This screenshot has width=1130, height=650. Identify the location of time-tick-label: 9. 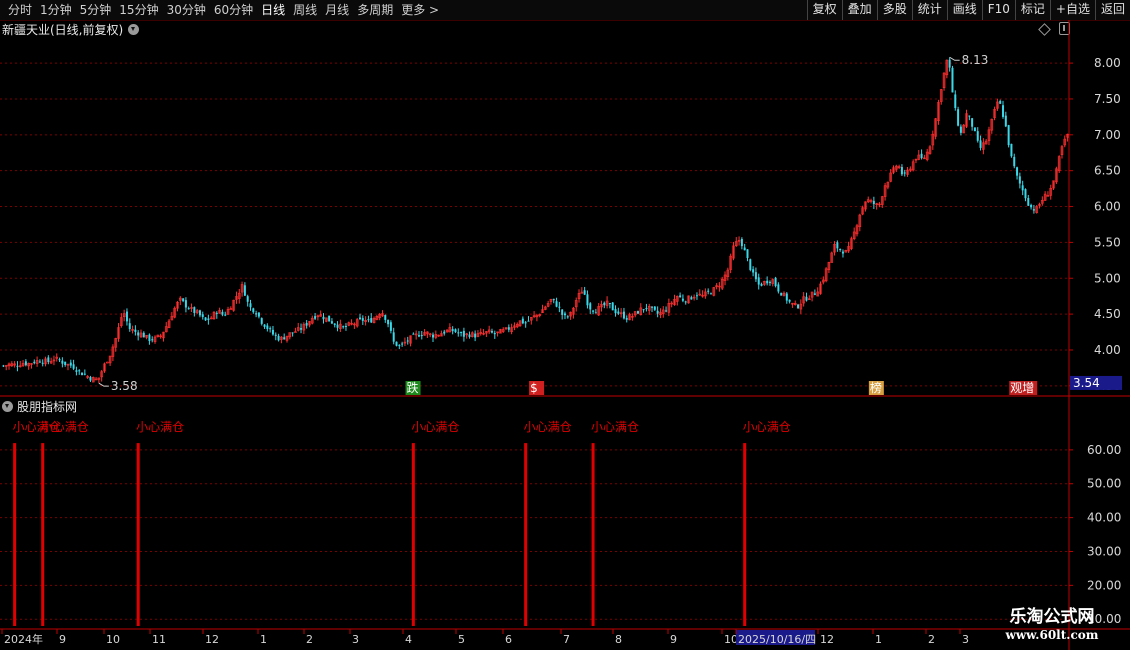
(62, 639).